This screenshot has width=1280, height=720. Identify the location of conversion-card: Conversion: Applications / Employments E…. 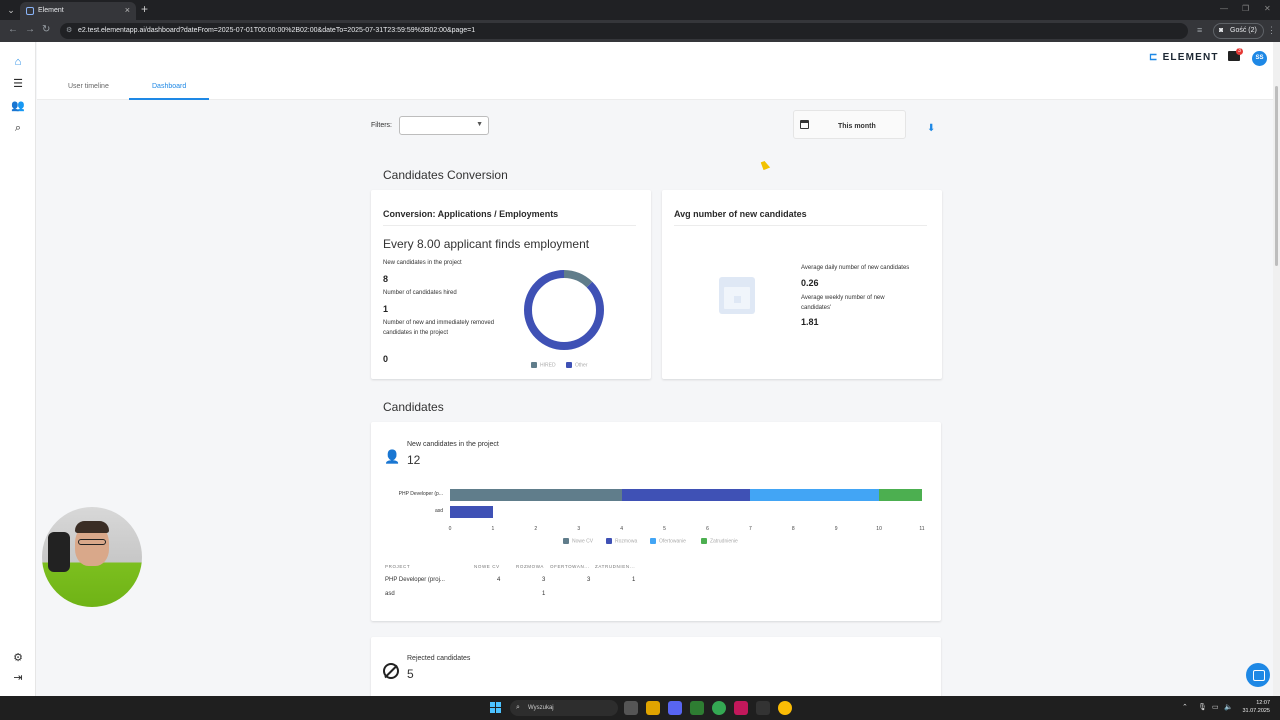
(511, 284).